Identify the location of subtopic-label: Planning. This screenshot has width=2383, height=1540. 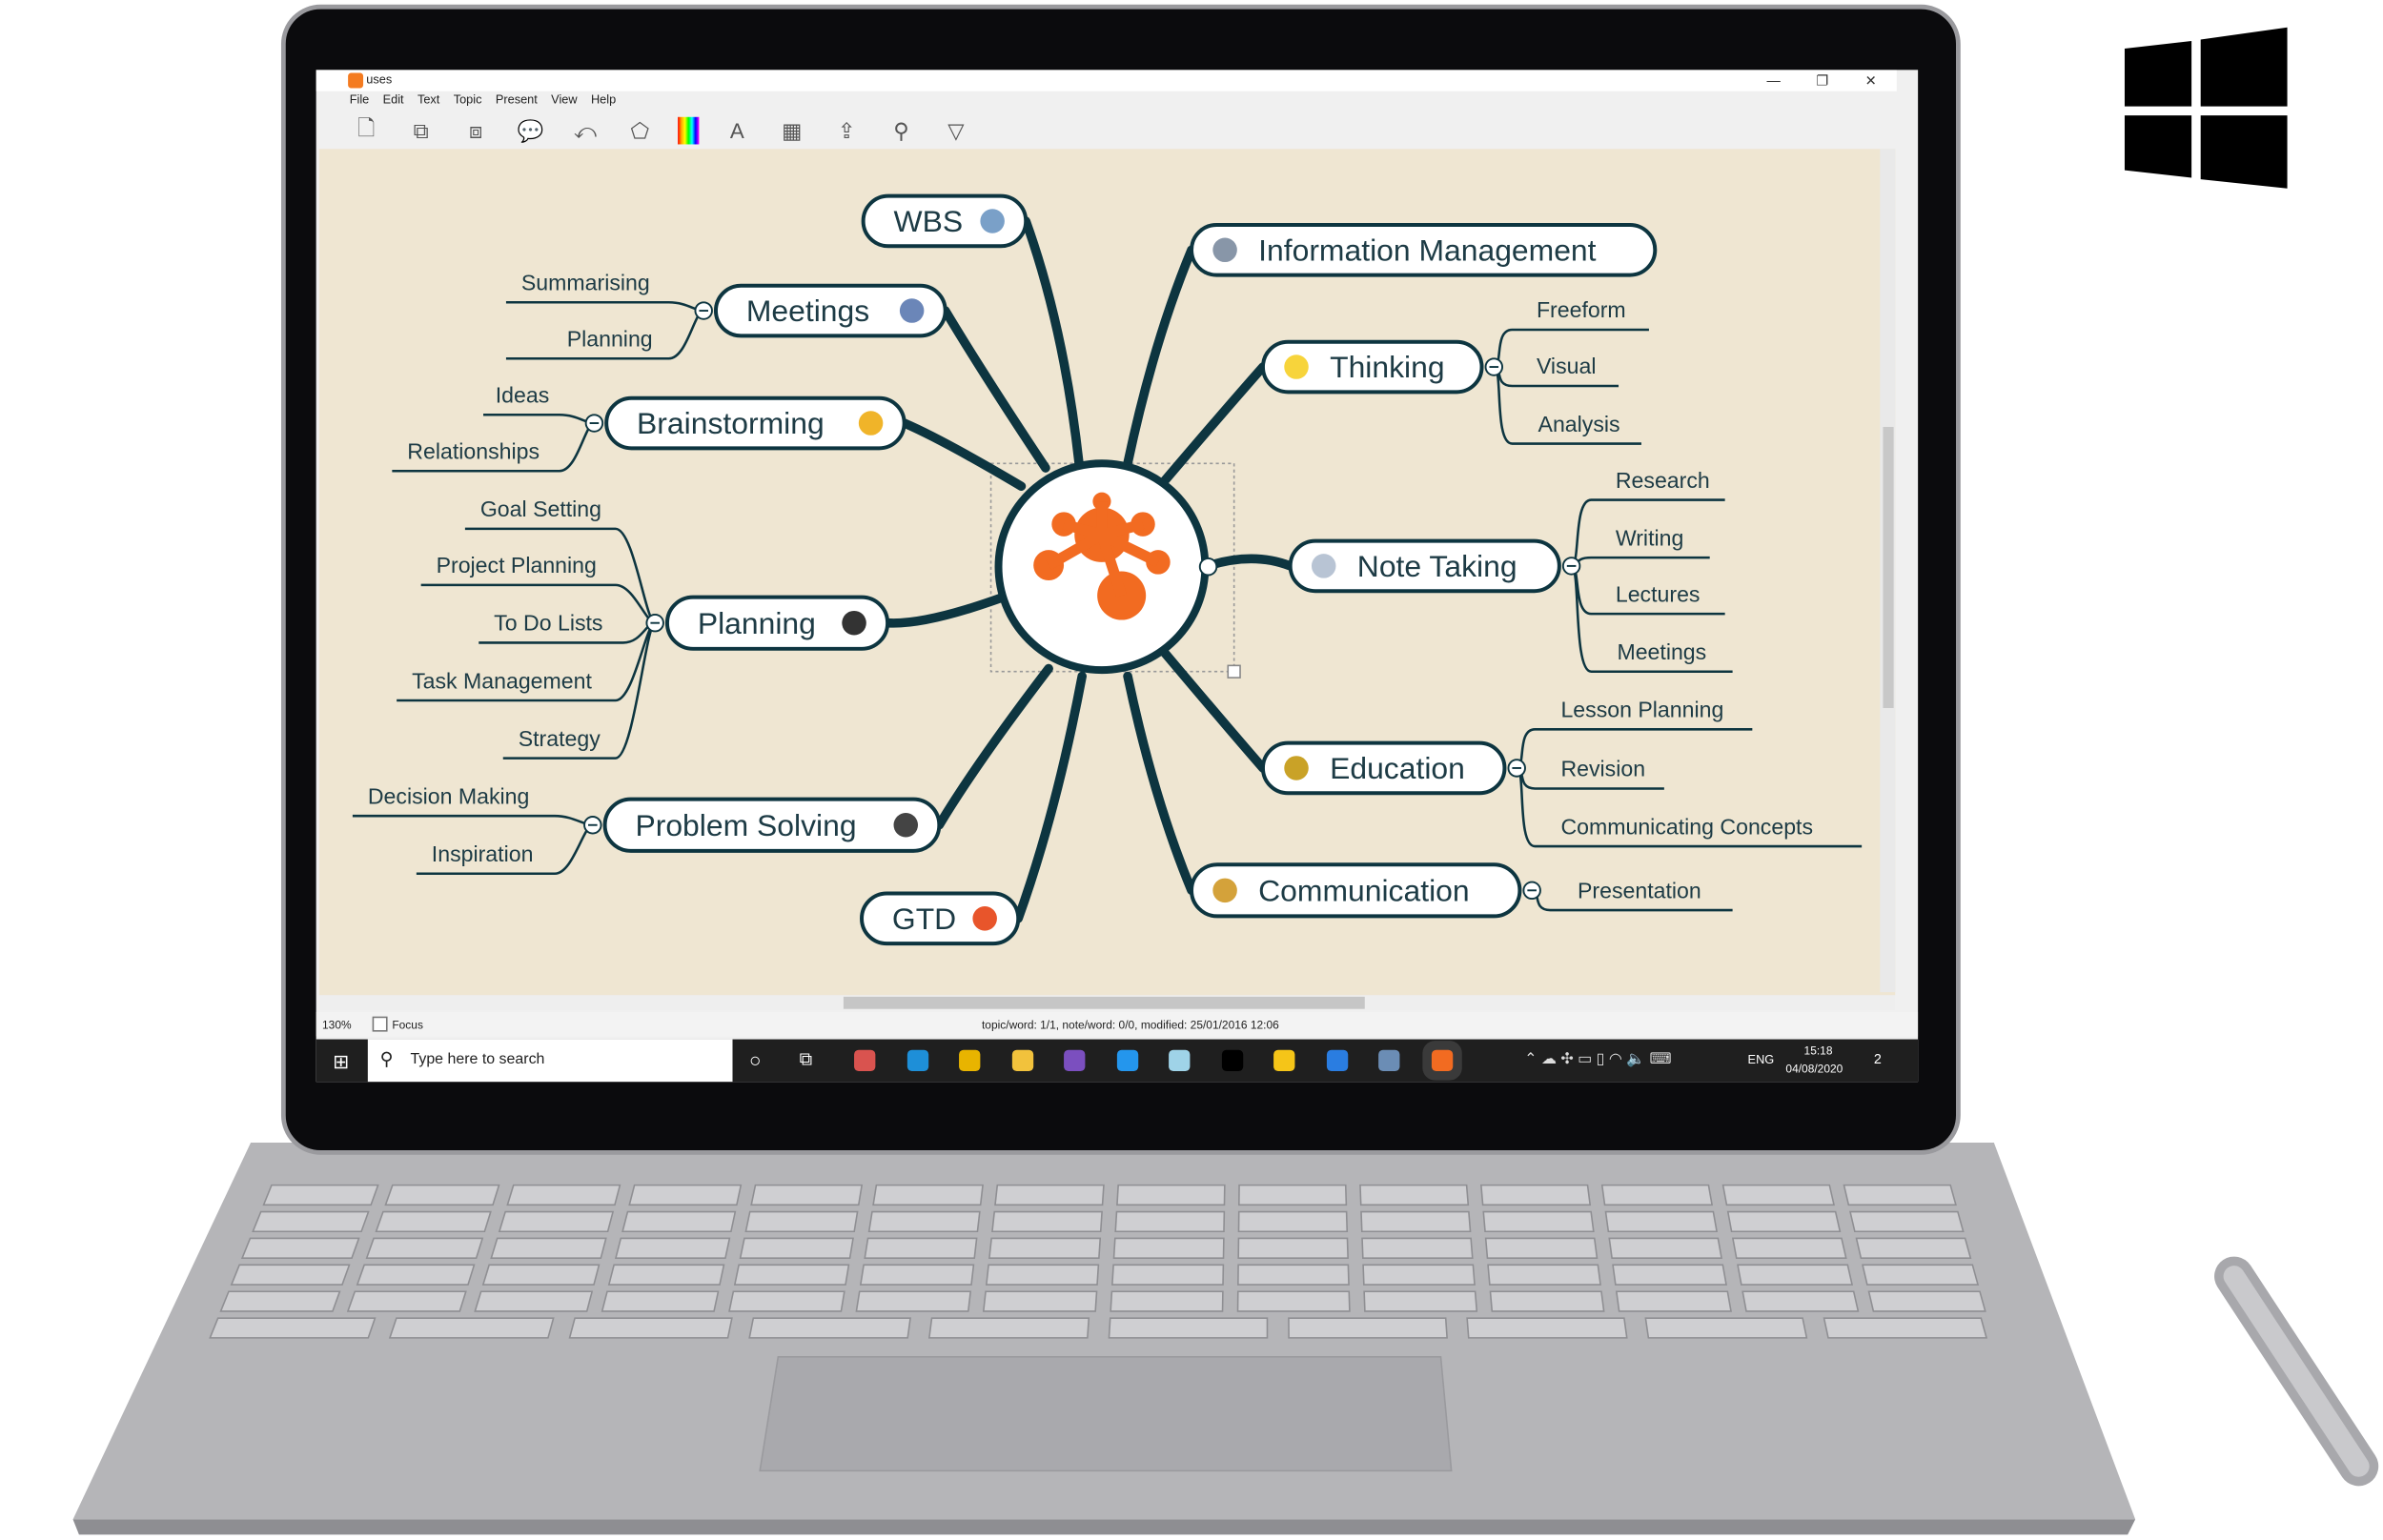
(610, 339).